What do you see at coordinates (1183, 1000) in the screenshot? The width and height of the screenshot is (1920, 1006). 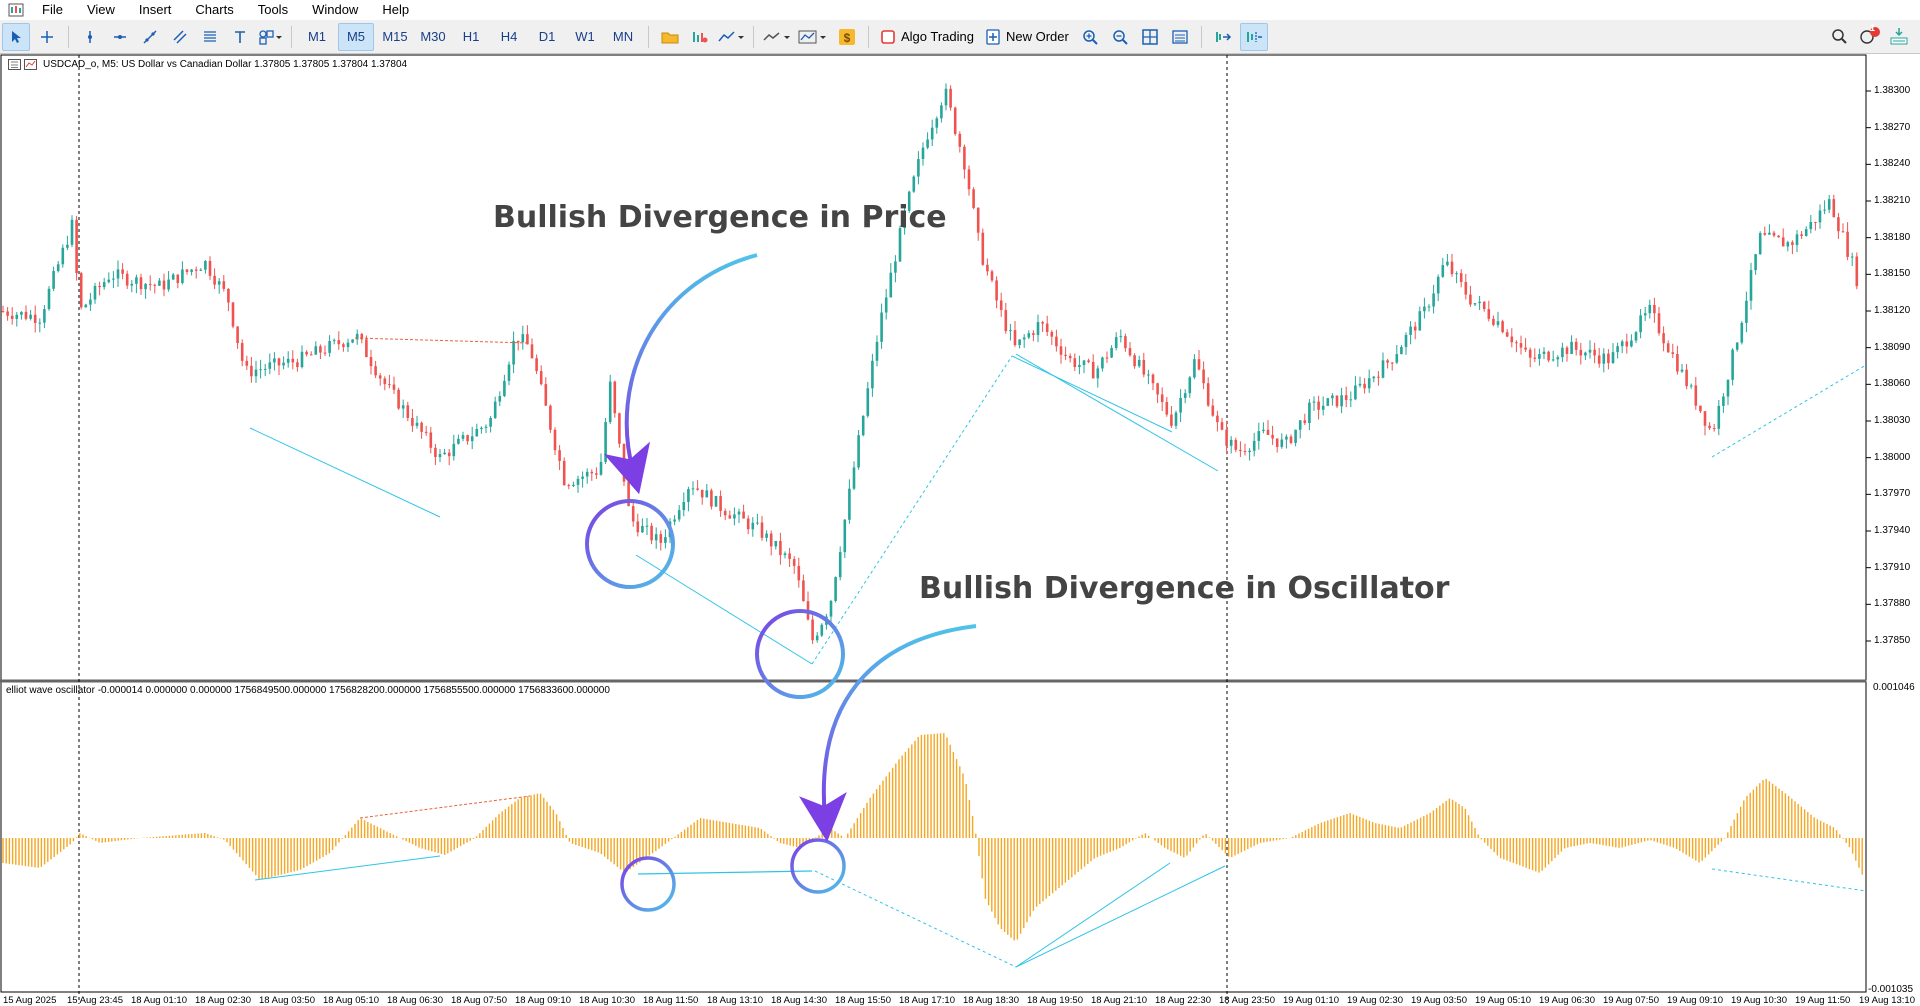 I see `time-axis-label: 18 Aug 22:30` at bounding box center [1183, 1000].